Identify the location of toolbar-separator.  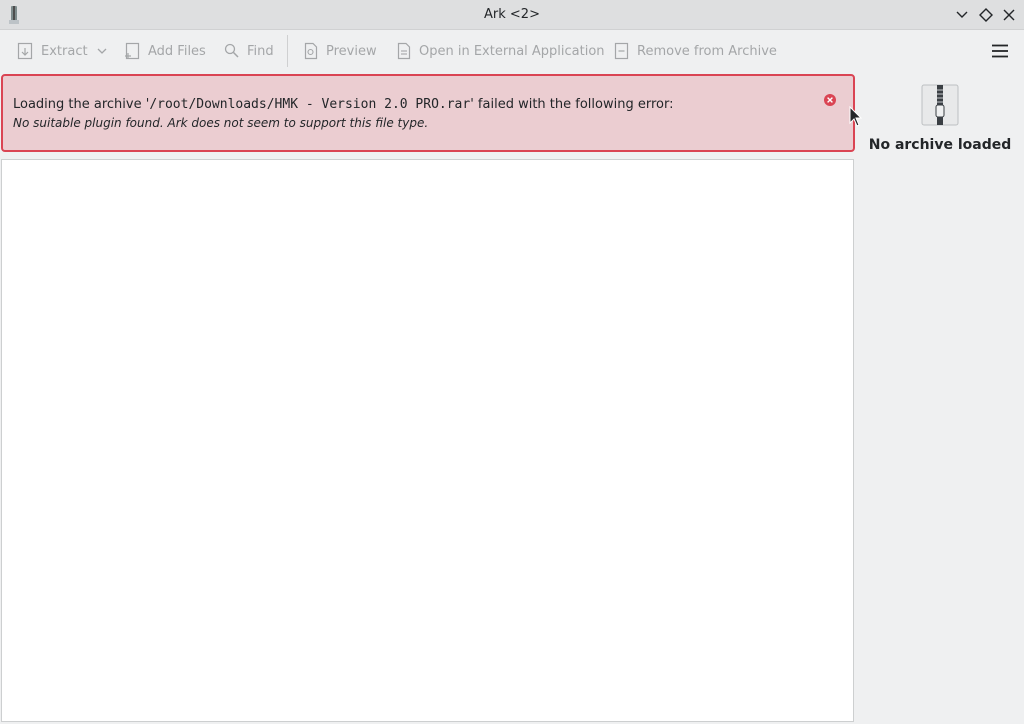
(287, 51).